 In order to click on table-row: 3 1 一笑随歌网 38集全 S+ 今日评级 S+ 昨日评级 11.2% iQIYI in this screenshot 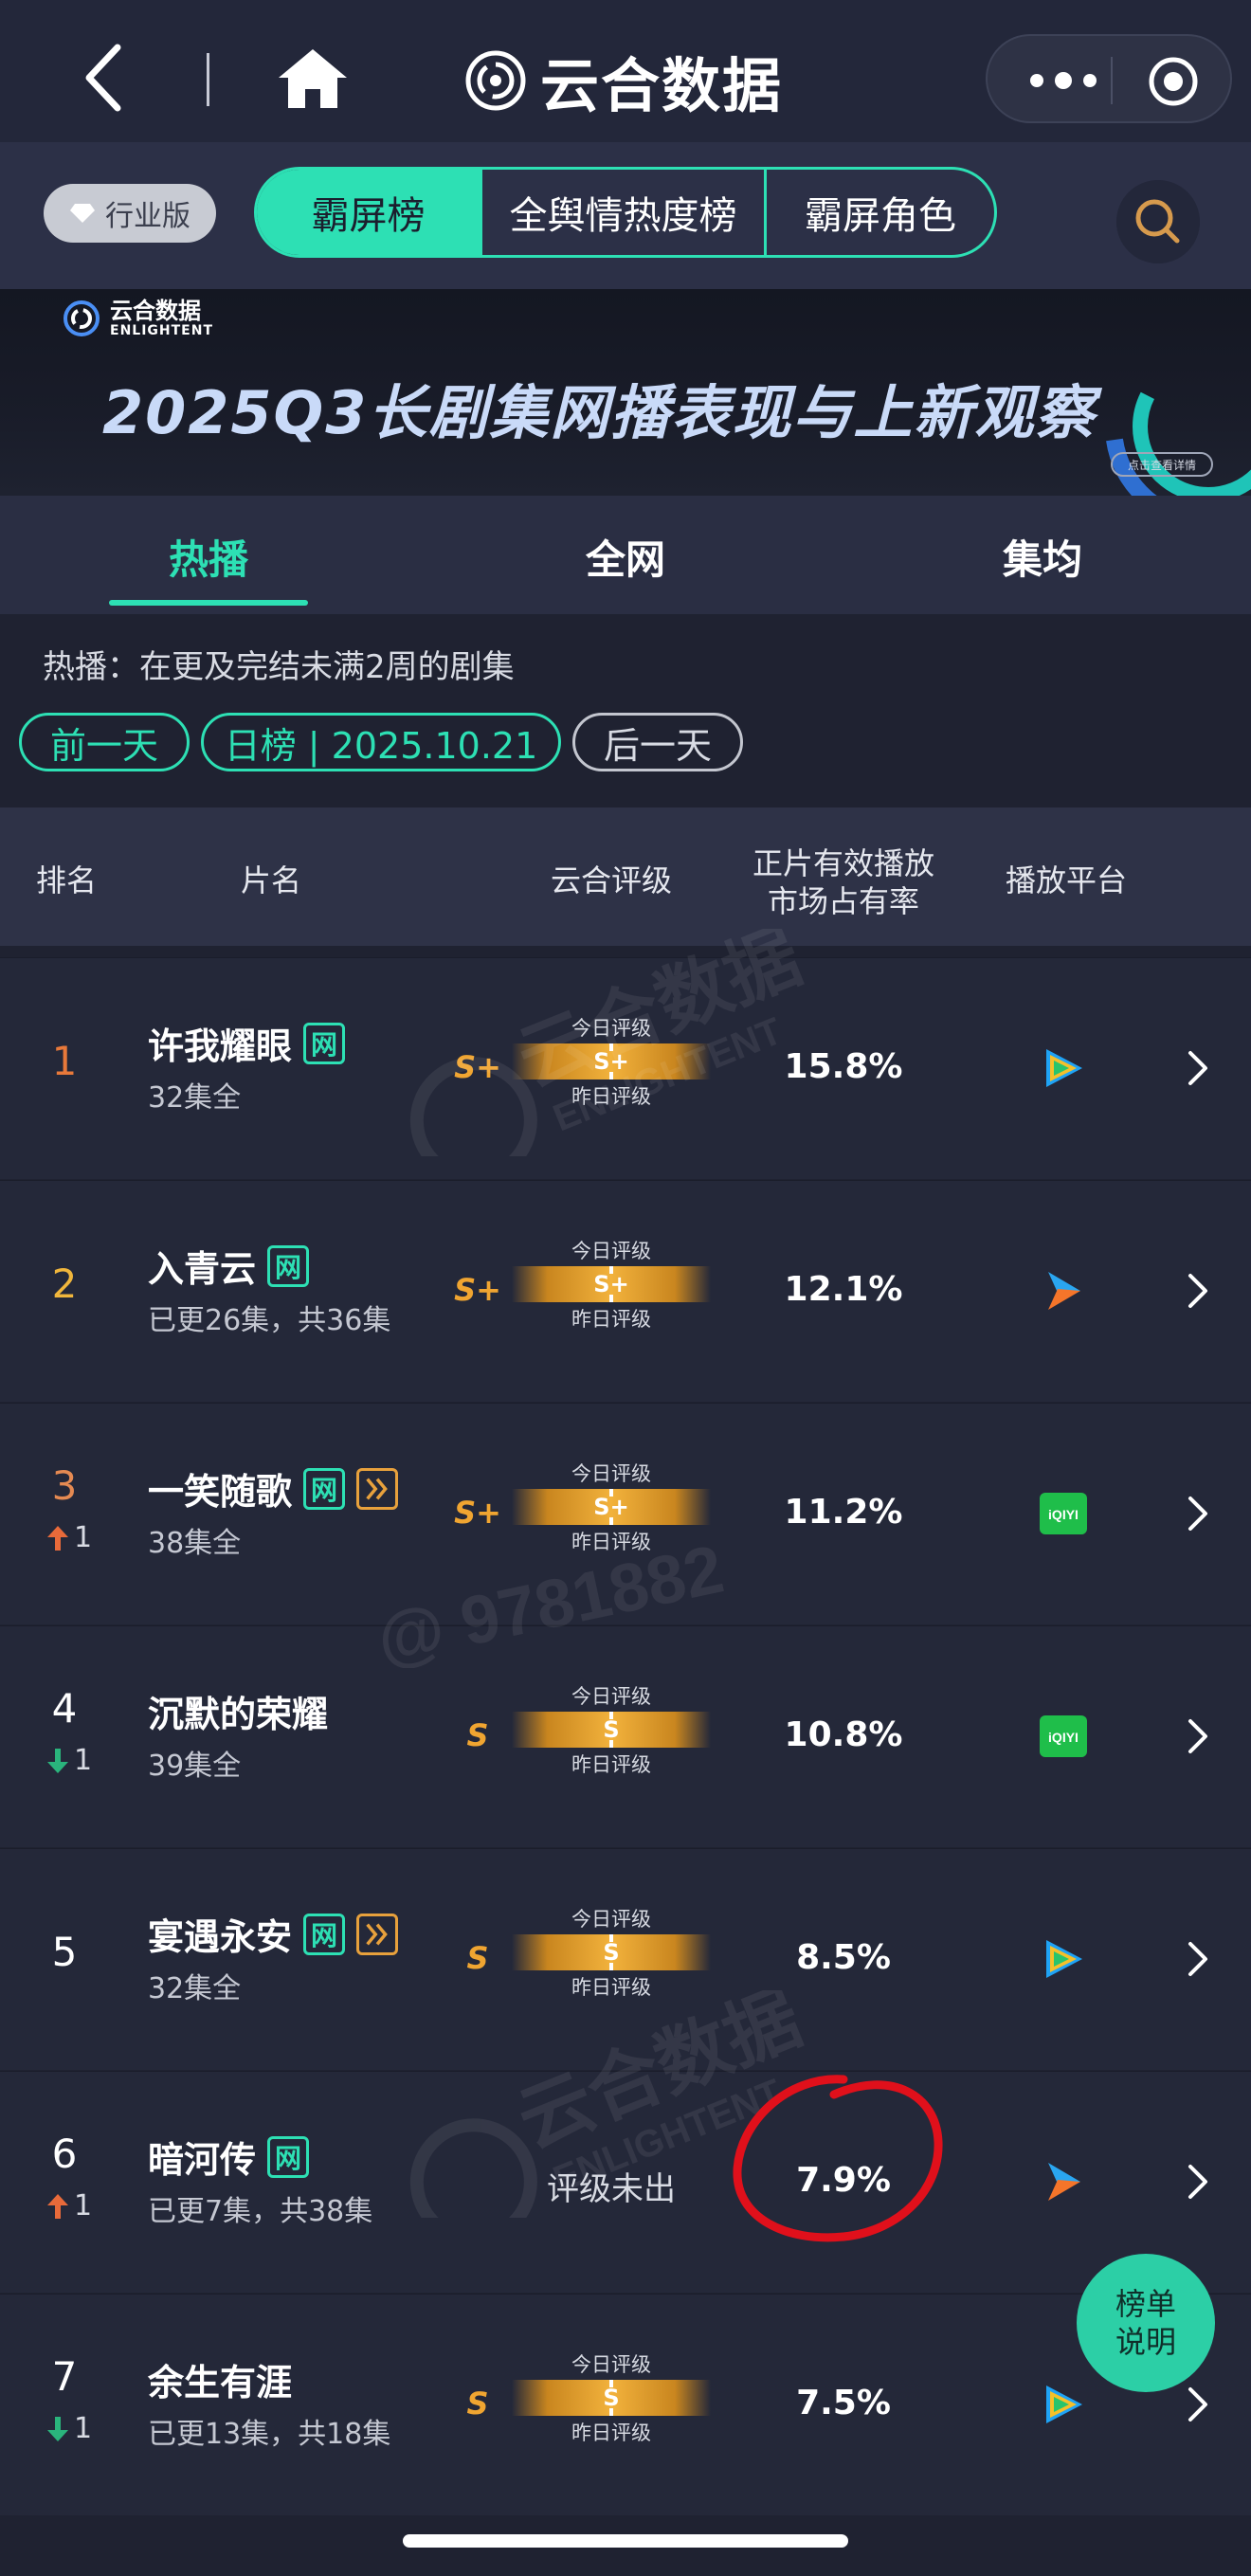, I will do `click(626, 1513)`.